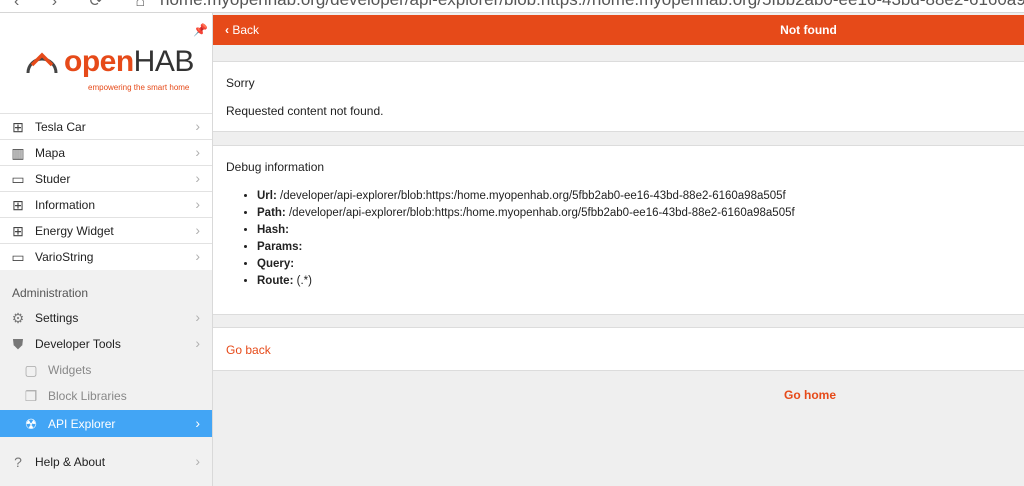  What do you see at coordinates (240, 83) in the screenshot?
I see `sorry-text: Sorry` at bounding box center [240, 83].